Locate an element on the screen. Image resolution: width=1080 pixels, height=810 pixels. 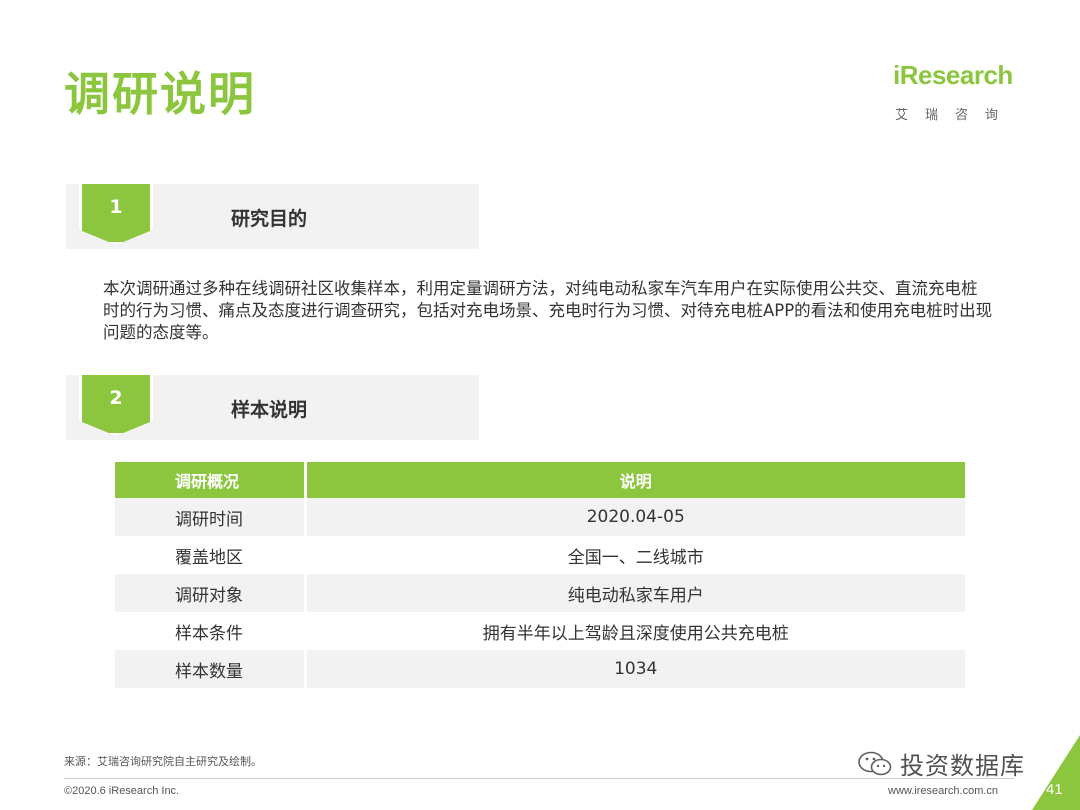
section-title: 样本说明 is located at coordinates (269, 410).